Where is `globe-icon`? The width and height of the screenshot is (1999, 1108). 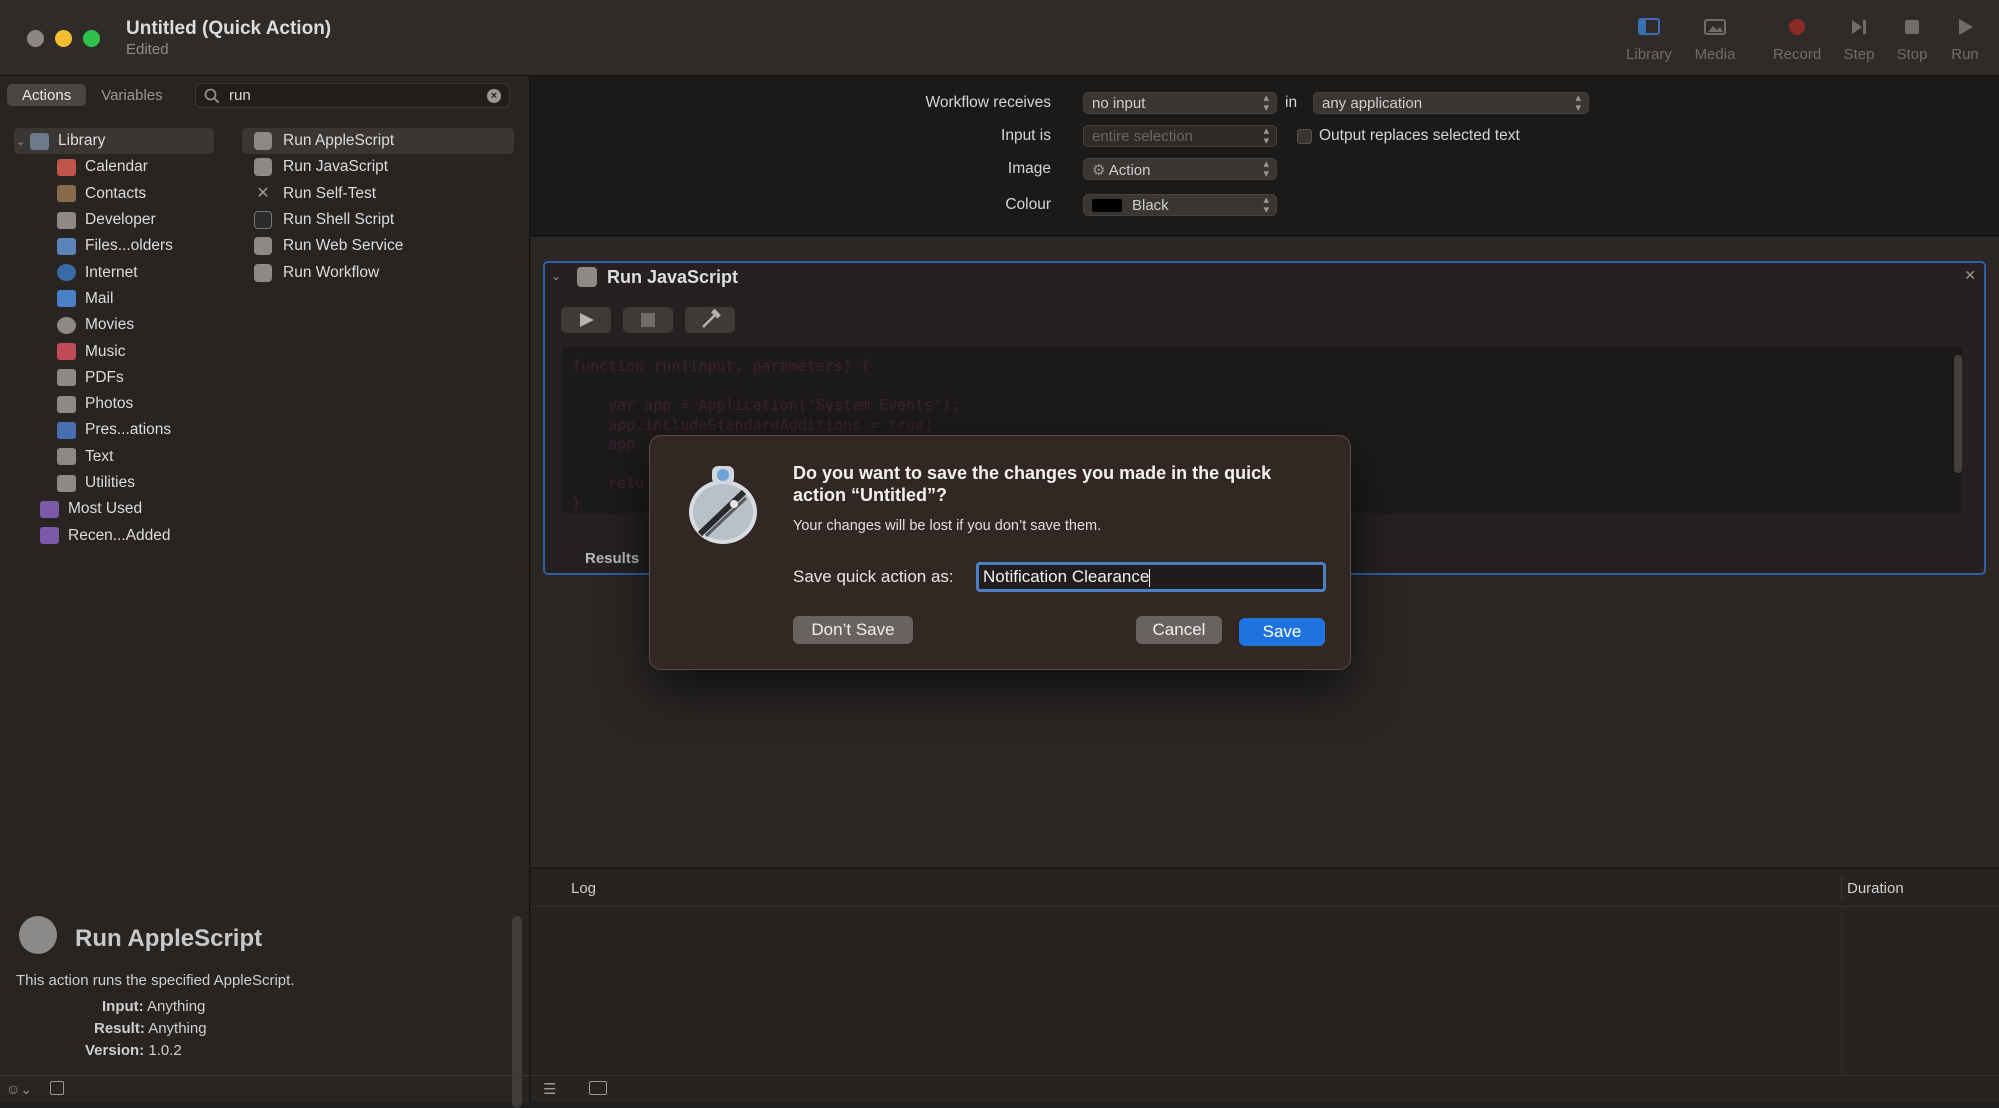 globe-icon is located at coordinates (66, 273).